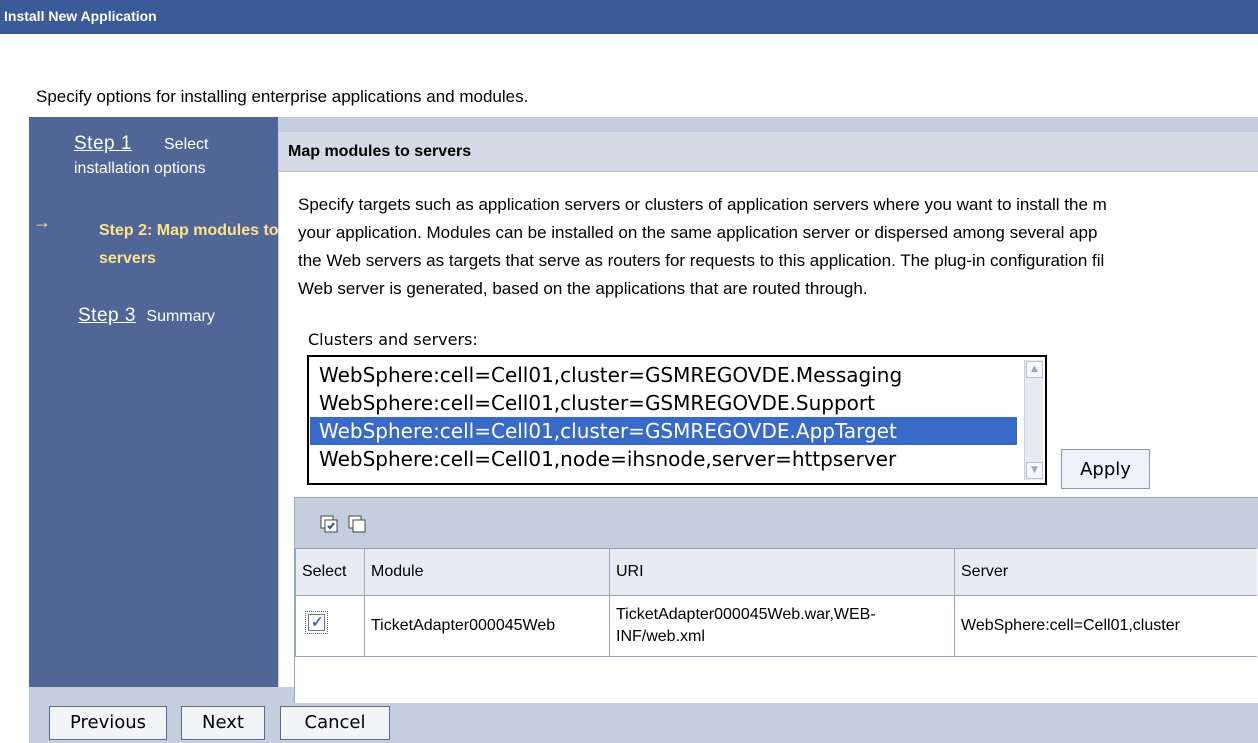 The image size is (1258, 743). I want to click on deselect-all-icon, so click(357, 524).